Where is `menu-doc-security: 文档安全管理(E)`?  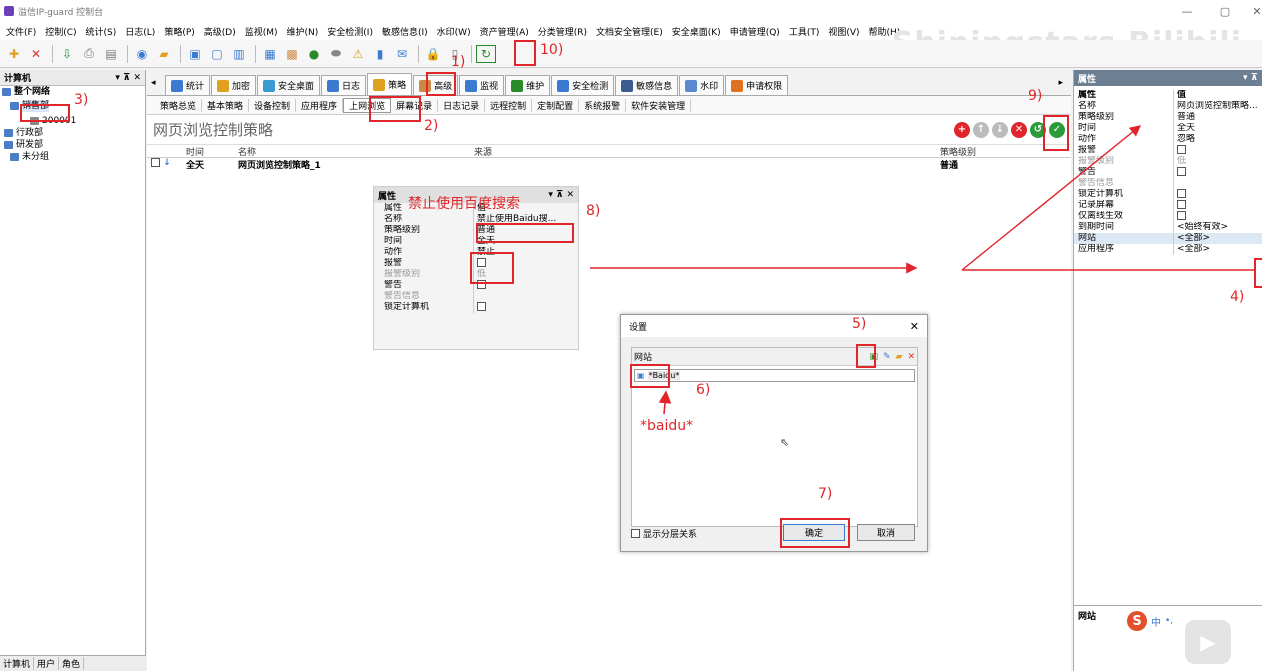
menu-doc-security: 文档安全管理(E) is located at coordinates (629, 31).